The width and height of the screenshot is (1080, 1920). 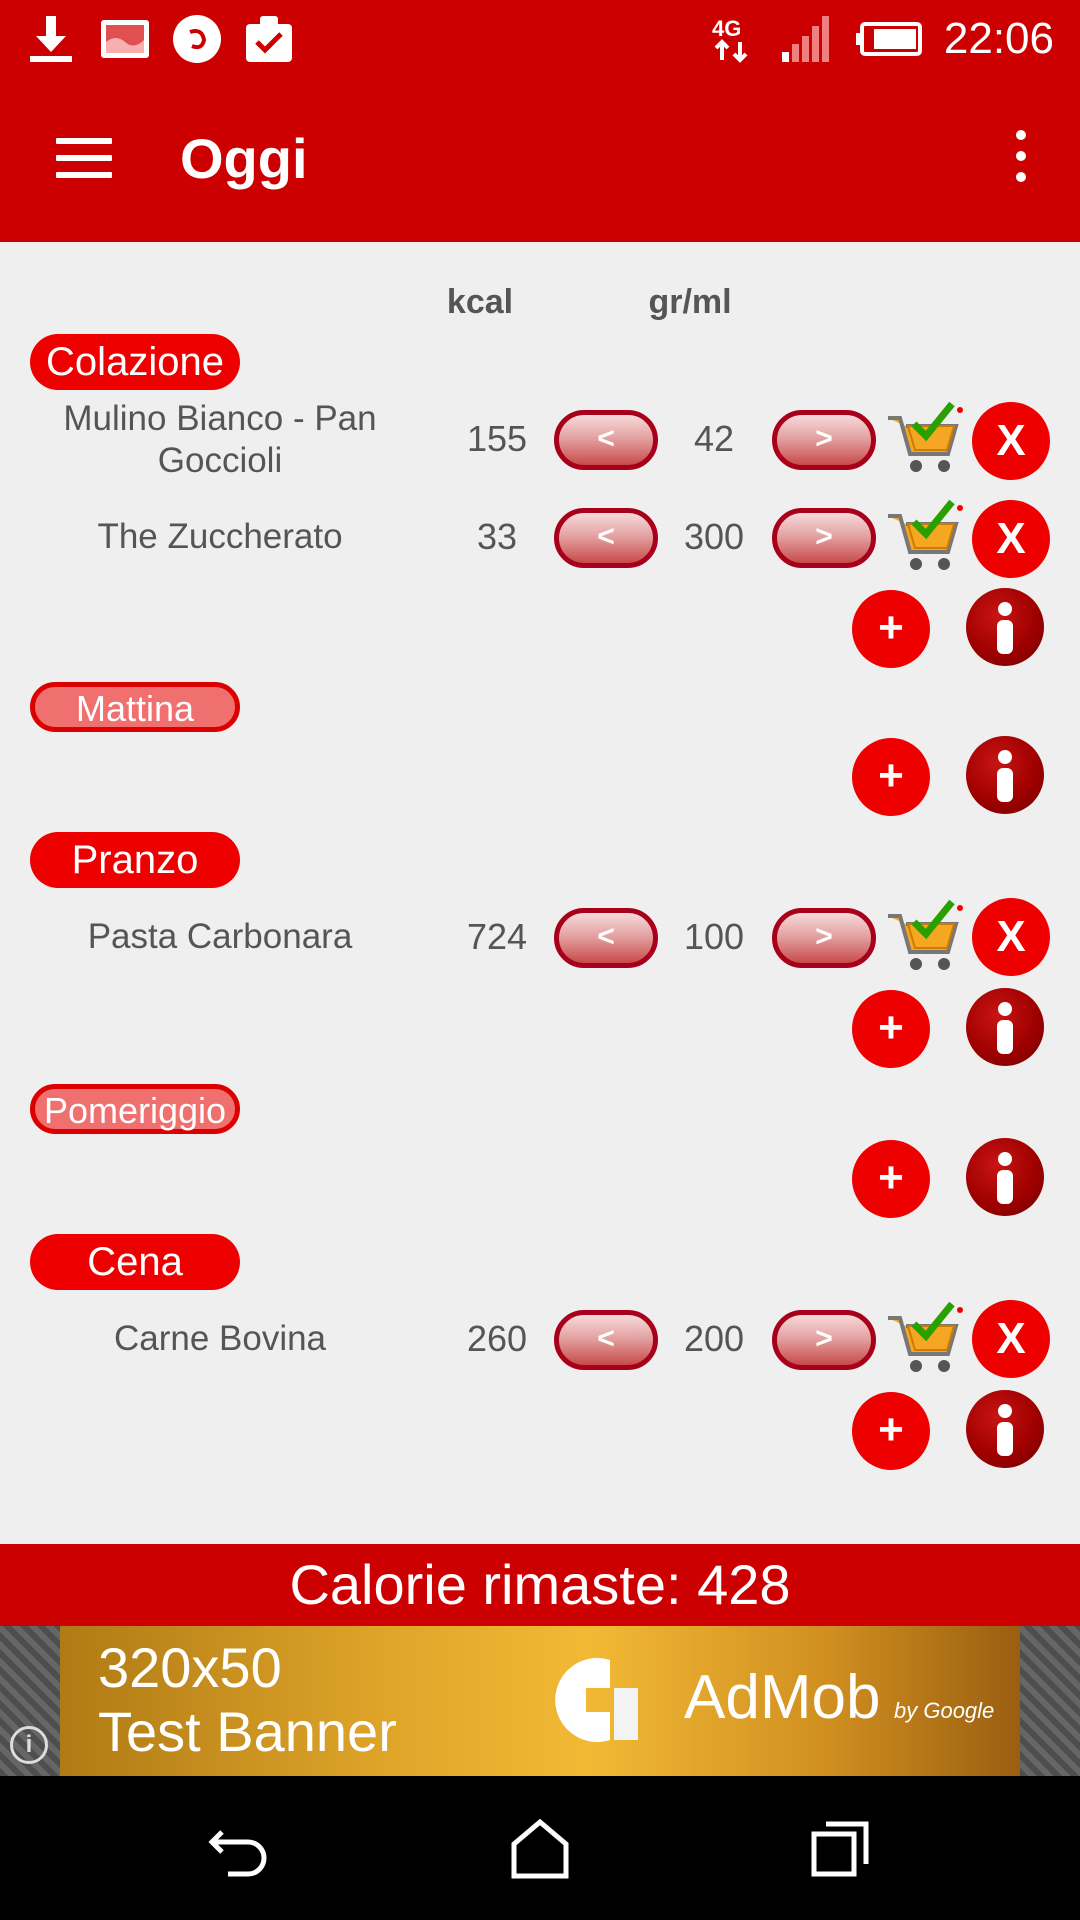 I want to click on food-kcal: 155, so click(x=497, y=438).